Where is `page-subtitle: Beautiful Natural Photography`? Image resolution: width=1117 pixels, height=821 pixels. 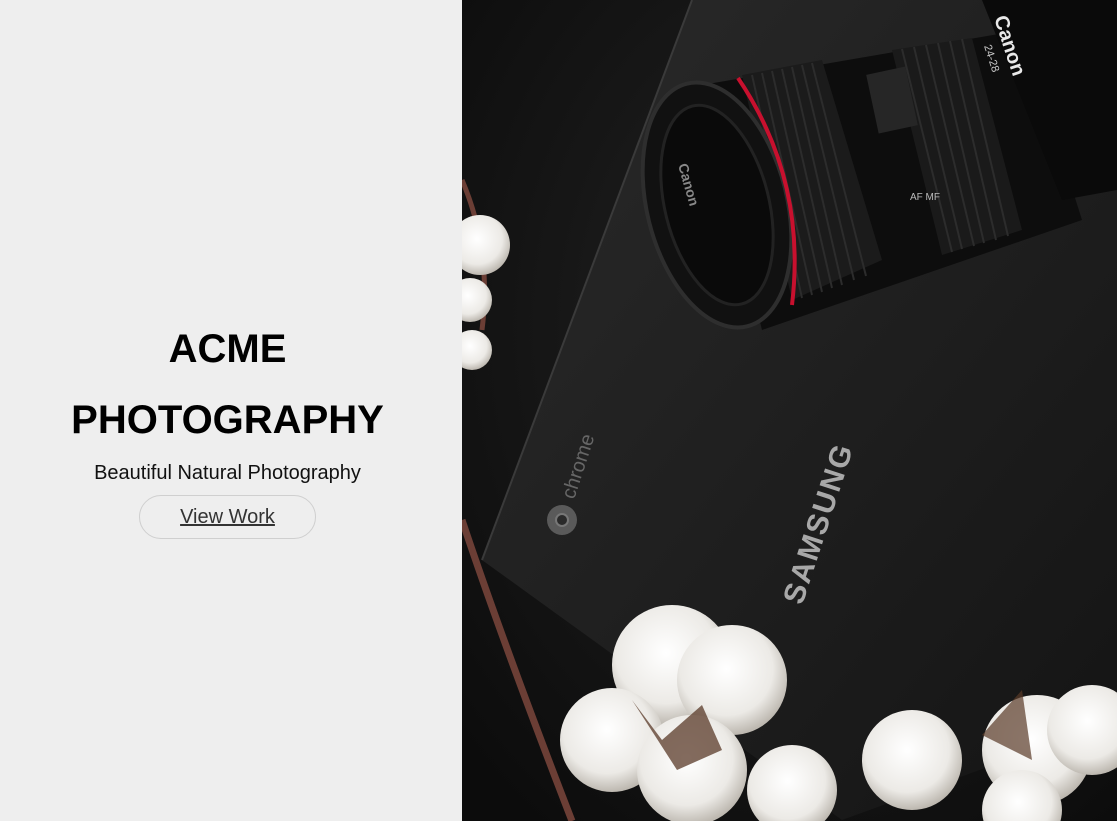 page-subtitle: Beautiful Natural Photography is located at coordinates (227, 473).